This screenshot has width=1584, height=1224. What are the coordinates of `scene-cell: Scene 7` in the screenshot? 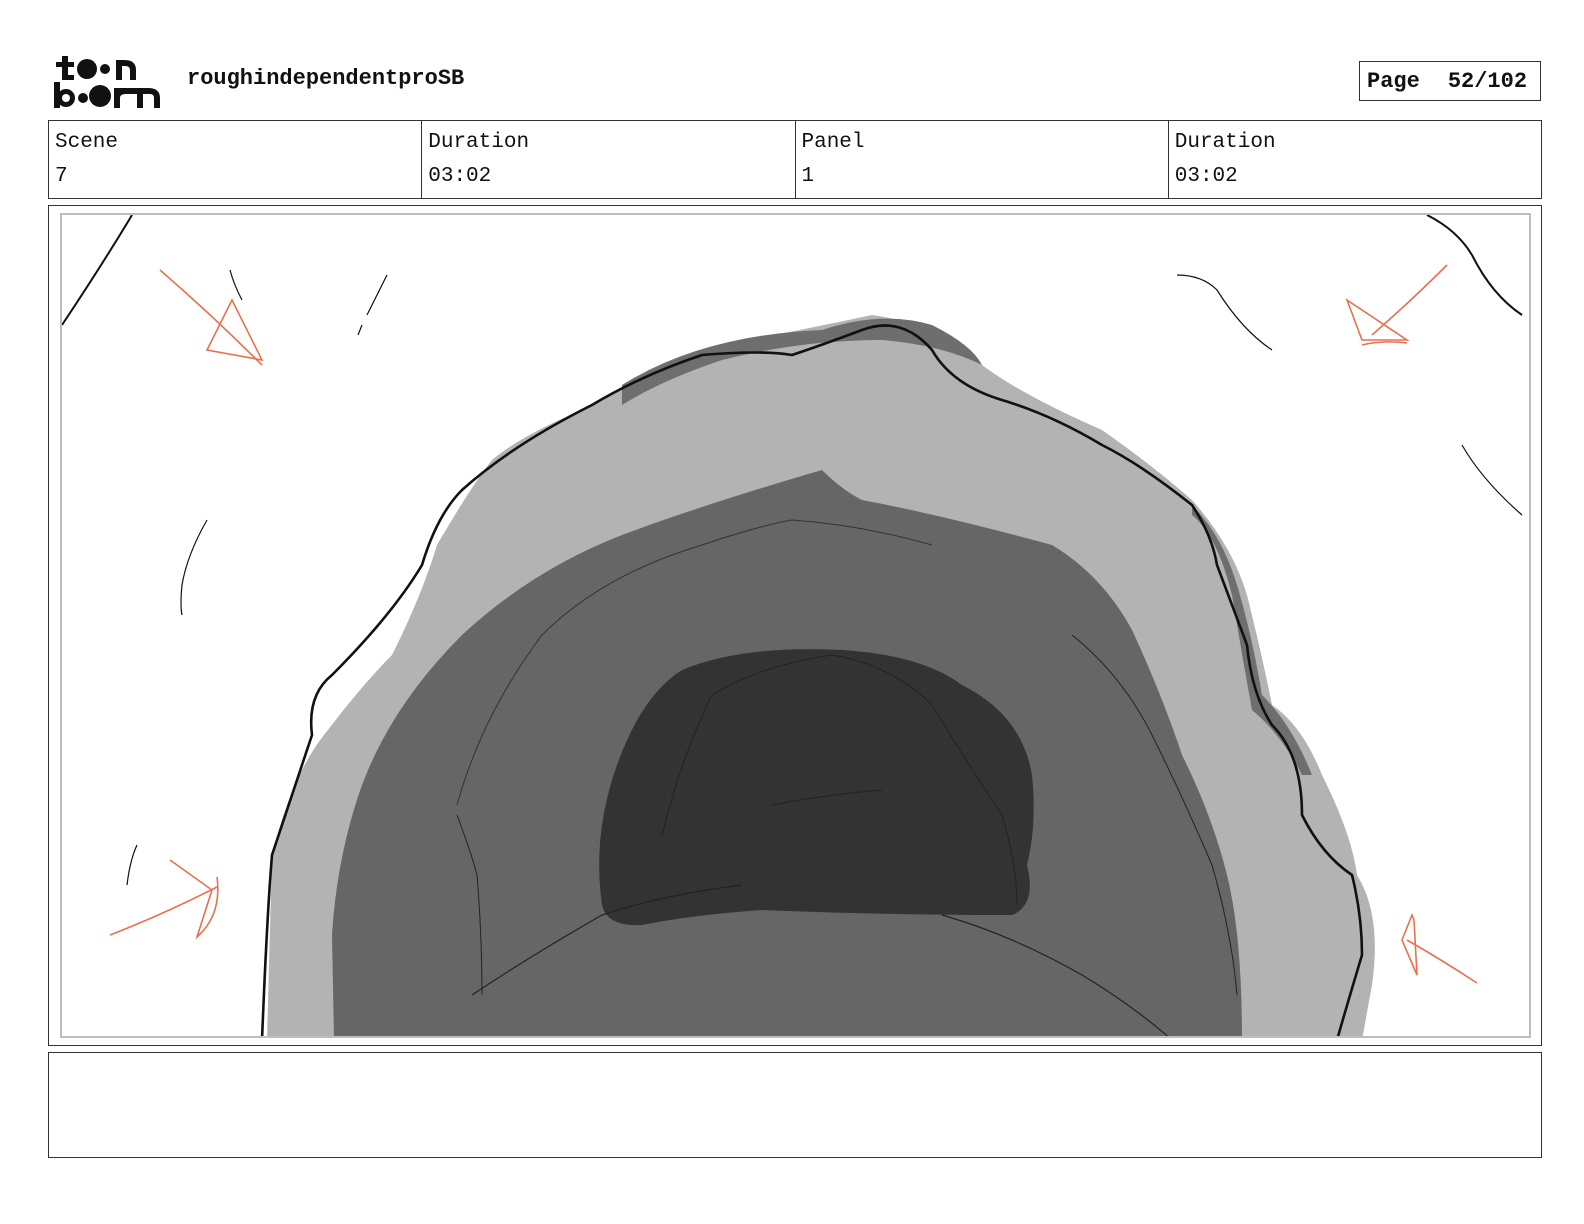 It's located at (236, 159).